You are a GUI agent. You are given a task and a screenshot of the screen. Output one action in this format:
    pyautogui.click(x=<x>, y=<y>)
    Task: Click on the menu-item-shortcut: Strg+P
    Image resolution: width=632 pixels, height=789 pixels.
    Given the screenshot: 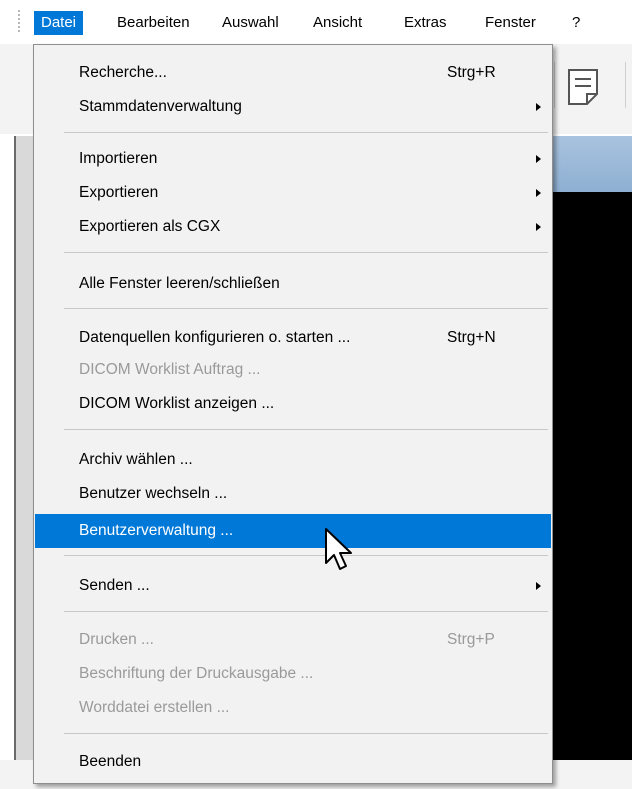 What is the action you would take?
    pyautogui.click(x=471, y=639)
    